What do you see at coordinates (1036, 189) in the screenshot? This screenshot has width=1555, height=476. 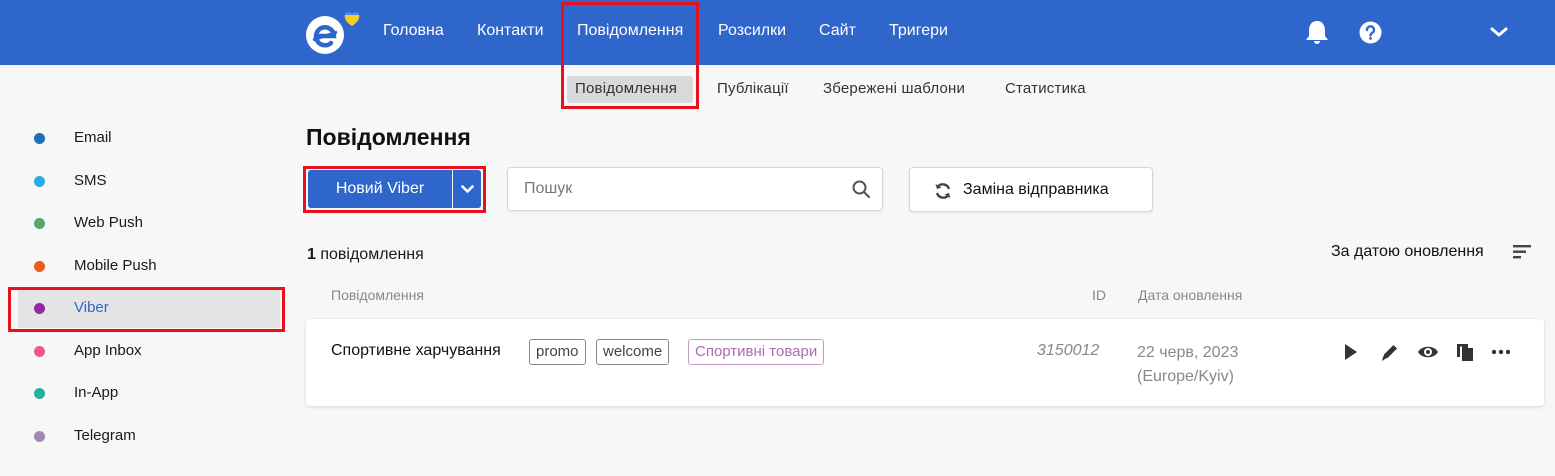 I see `change-sender-label: Заміна відправника` at bounding box center [1036, 189].